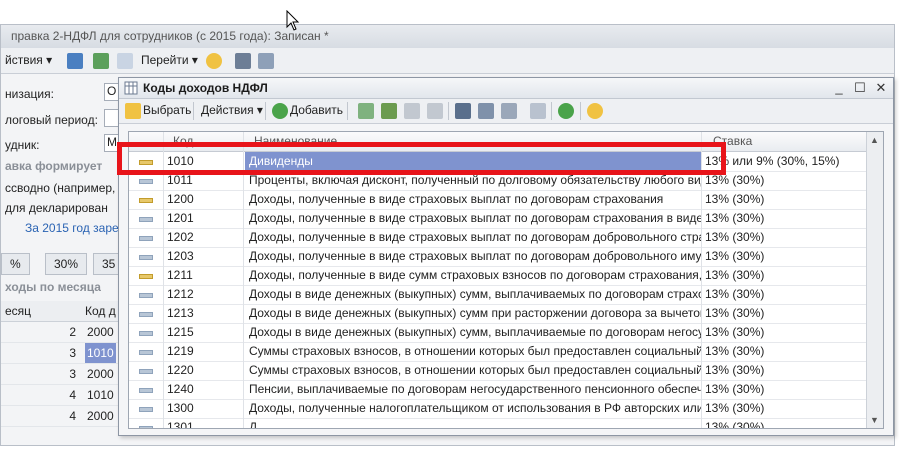 The image size is (912, 472). Describe the element at coordinates (125, 61) in the screenshot. I see `document-icon` at that location.